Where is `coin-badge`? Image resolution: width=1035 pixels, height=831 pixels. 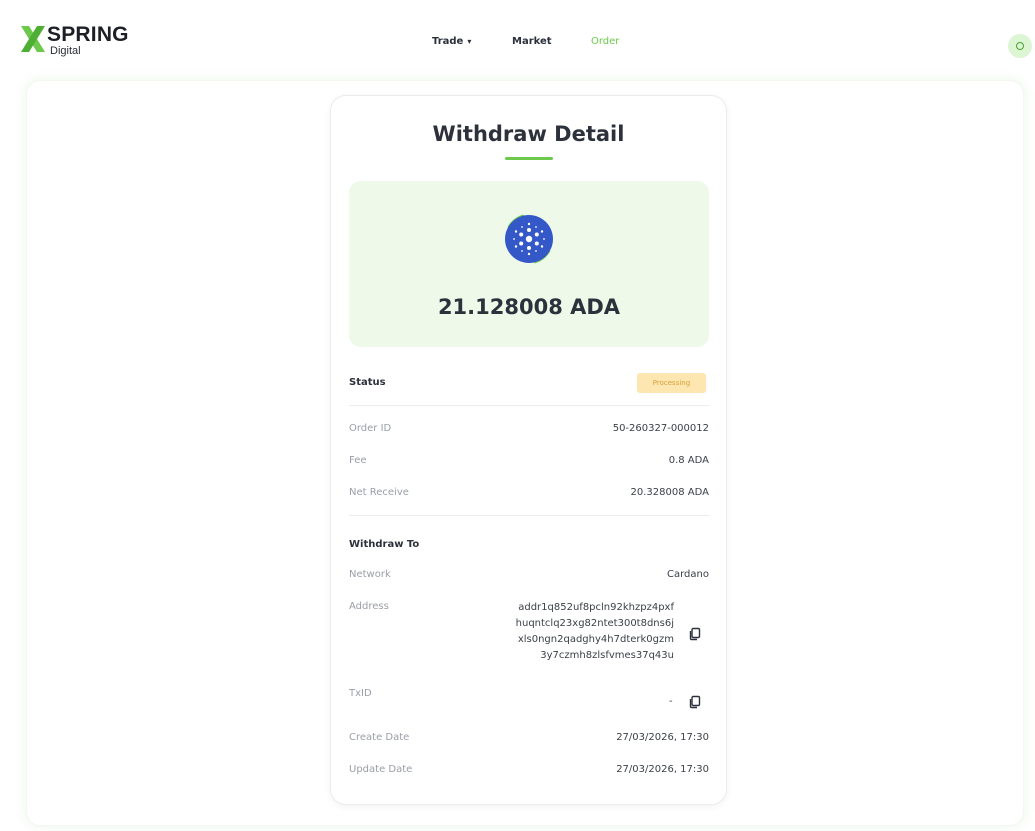 coin-badge is located at coordinates (529, 239).